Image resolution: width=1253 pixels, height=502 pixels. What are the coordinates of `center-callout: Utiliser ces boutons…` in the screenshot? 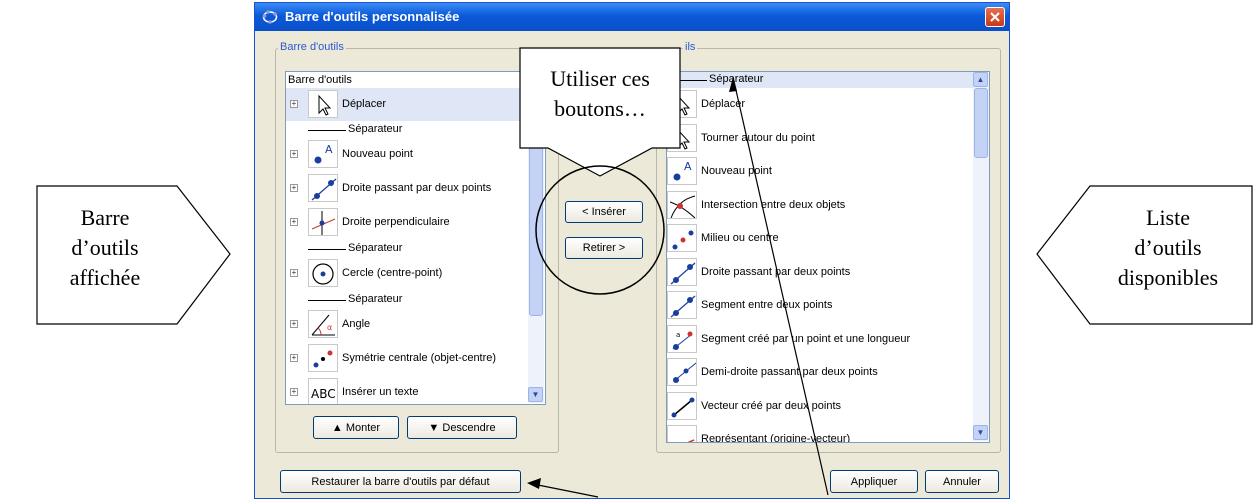 It's located at (600, 94).